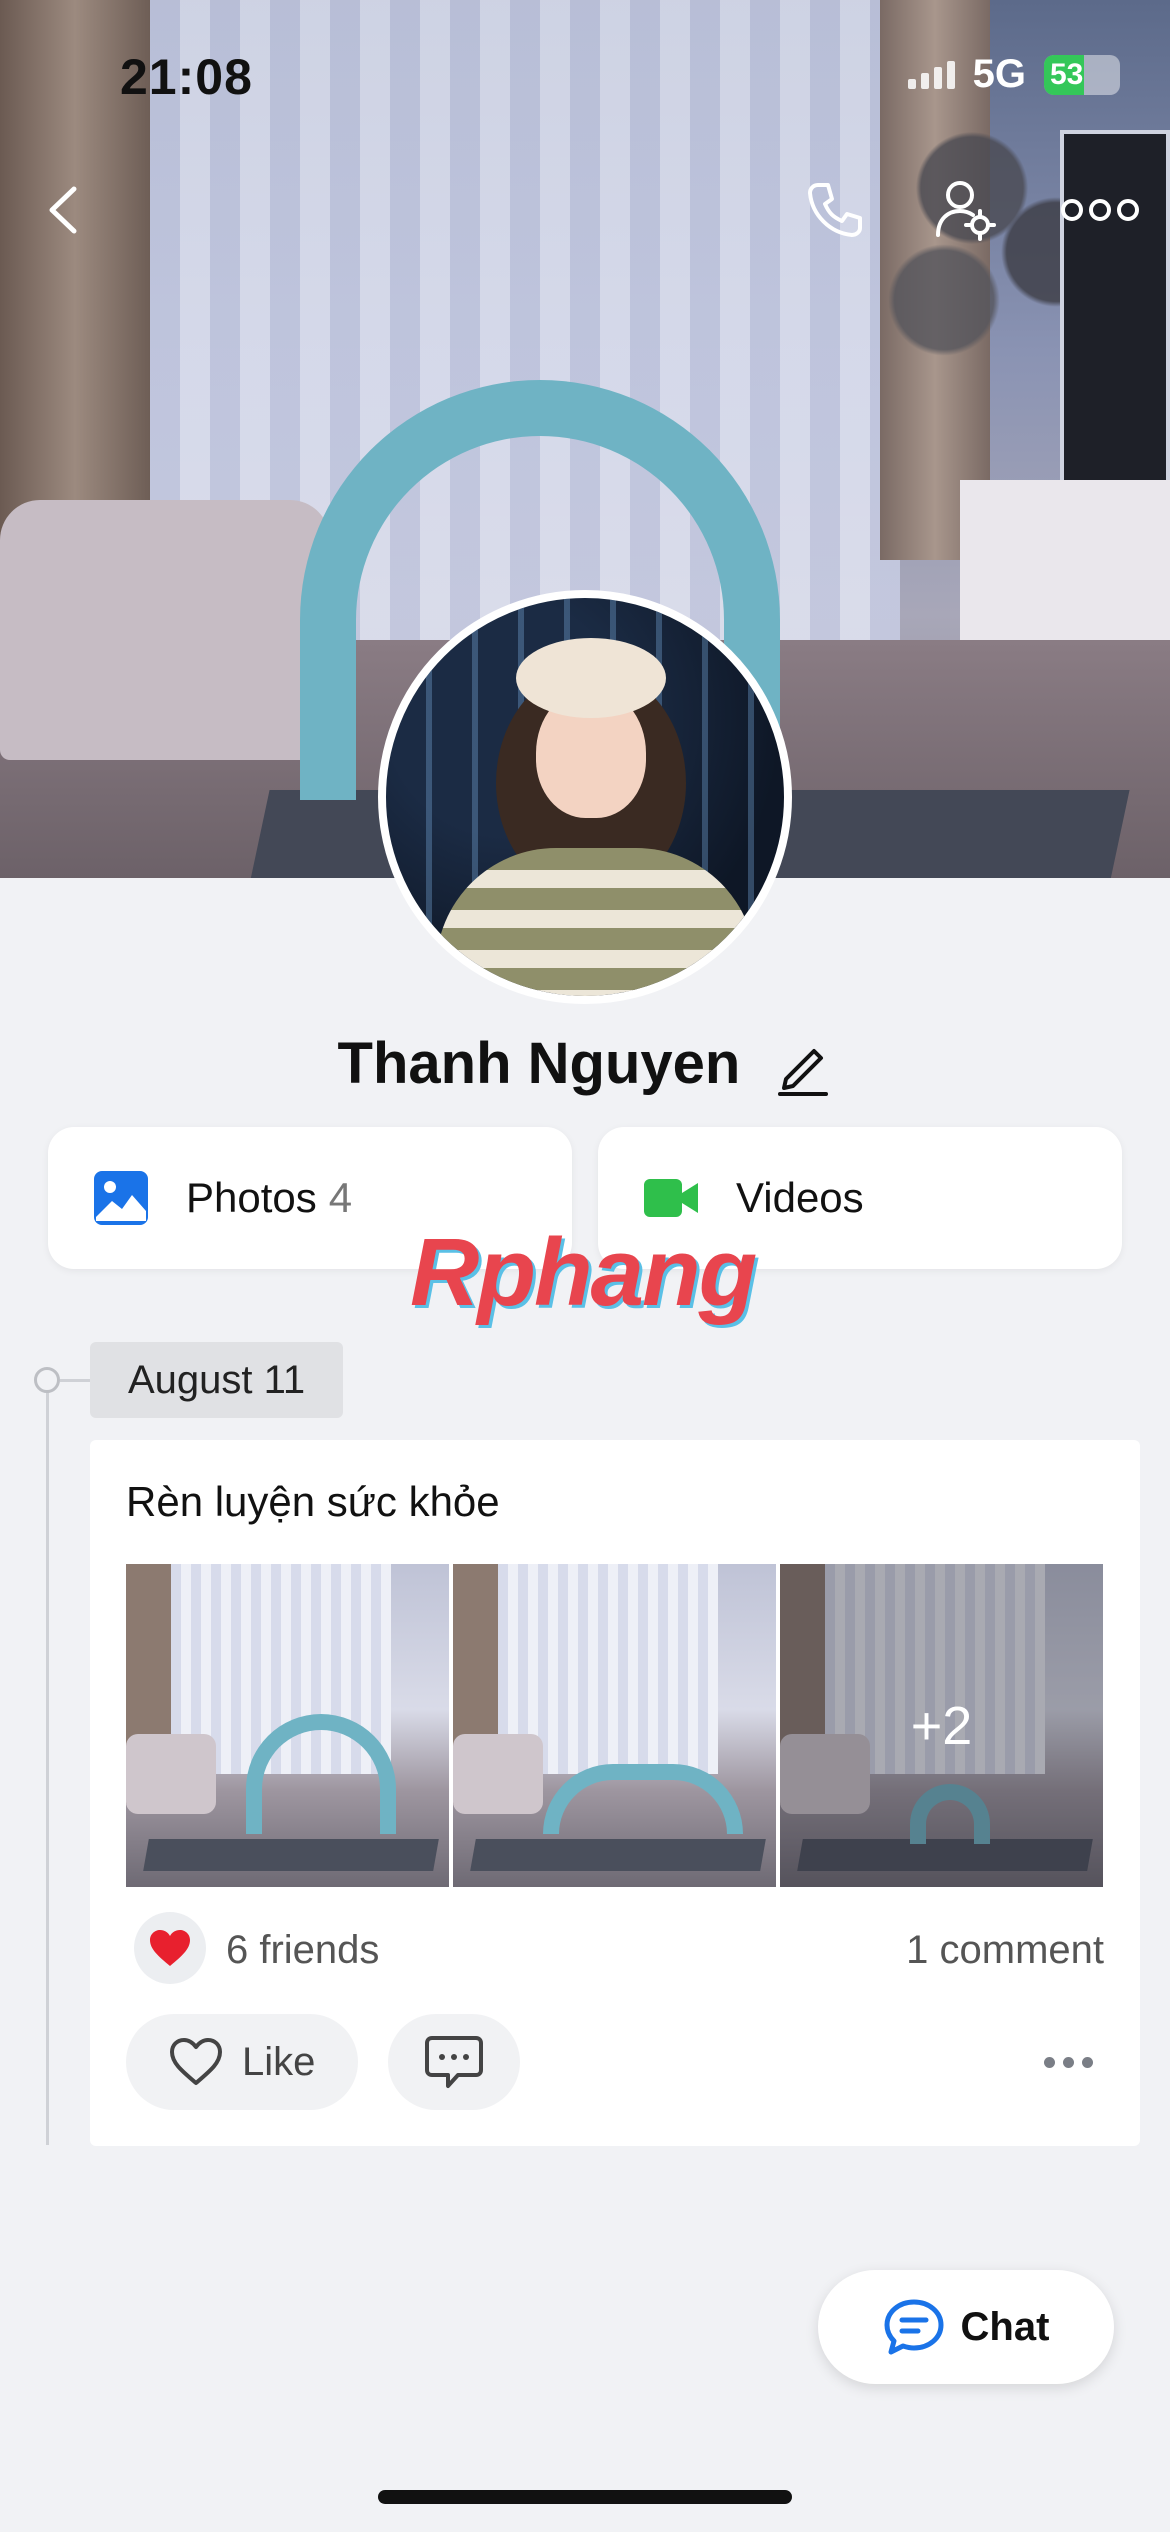  I want to click on like-button: Like, so click(242, 2062).